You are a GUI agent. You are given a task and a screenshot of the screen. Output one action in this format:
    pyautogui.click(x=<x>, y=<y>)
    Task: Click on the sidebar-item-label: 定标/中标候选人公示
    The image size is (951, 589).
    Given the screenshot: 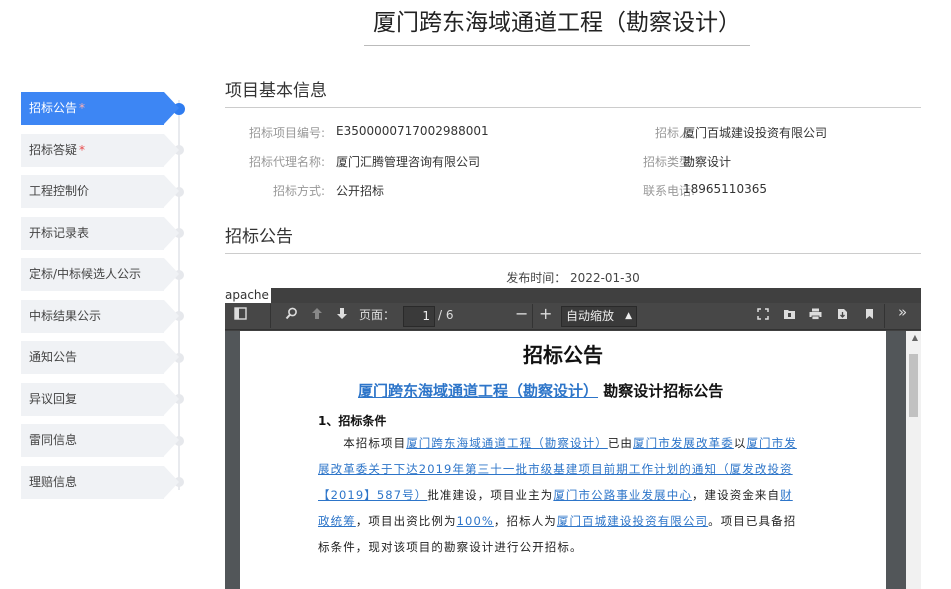 What is the action you would take?
    pyautogui.click(x=85, y=274)
    